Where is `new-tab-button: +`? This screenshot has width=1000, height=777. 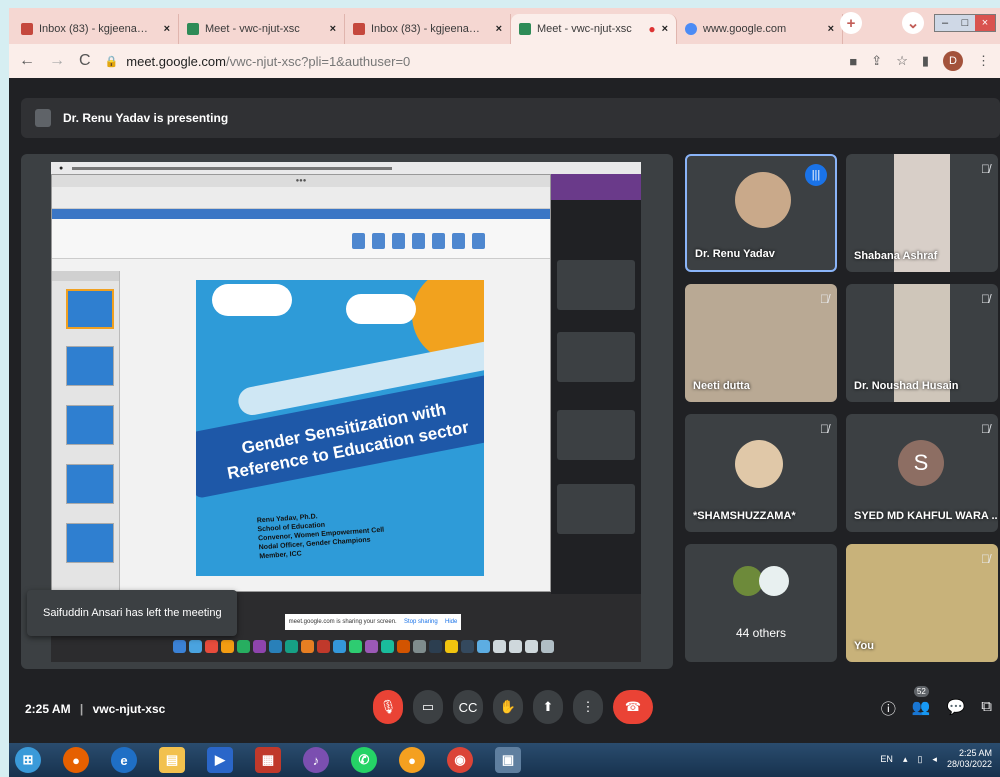 new-tab-button: + is located at coordinates (851, 23).